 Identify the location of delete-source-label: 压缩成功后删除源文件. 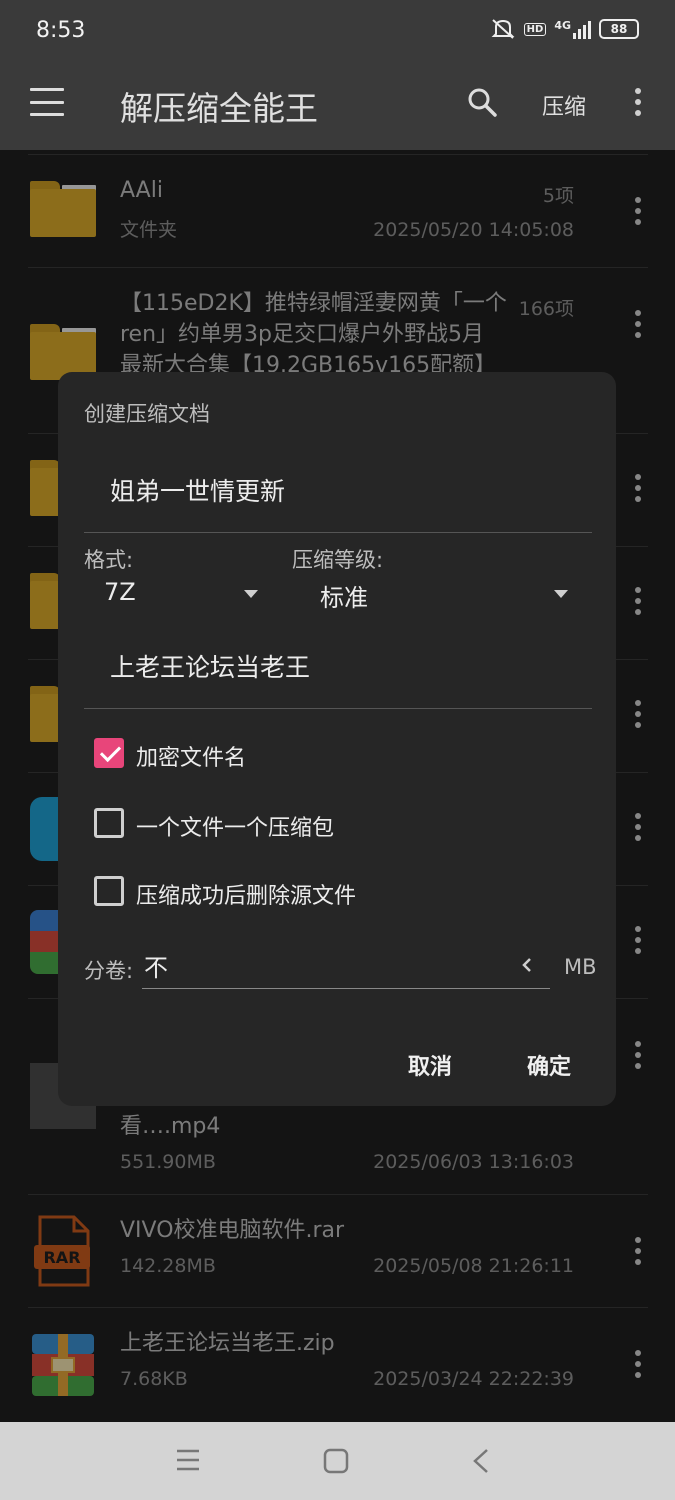
(246, 896).